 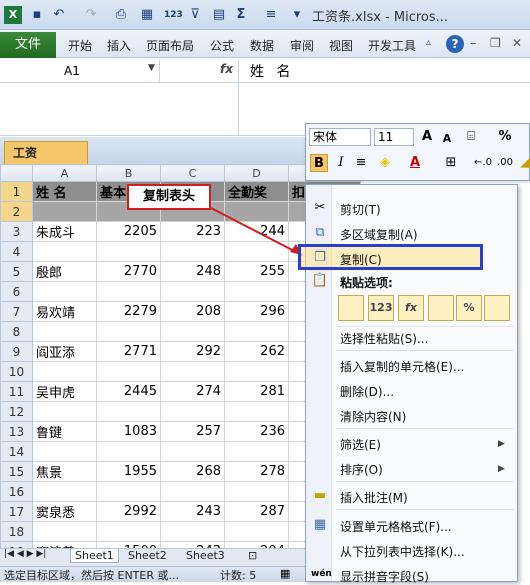 What do you see at coordinates (64, 173) in the screenshot?
I see `column-header: A` at bounding box center [64, 173].